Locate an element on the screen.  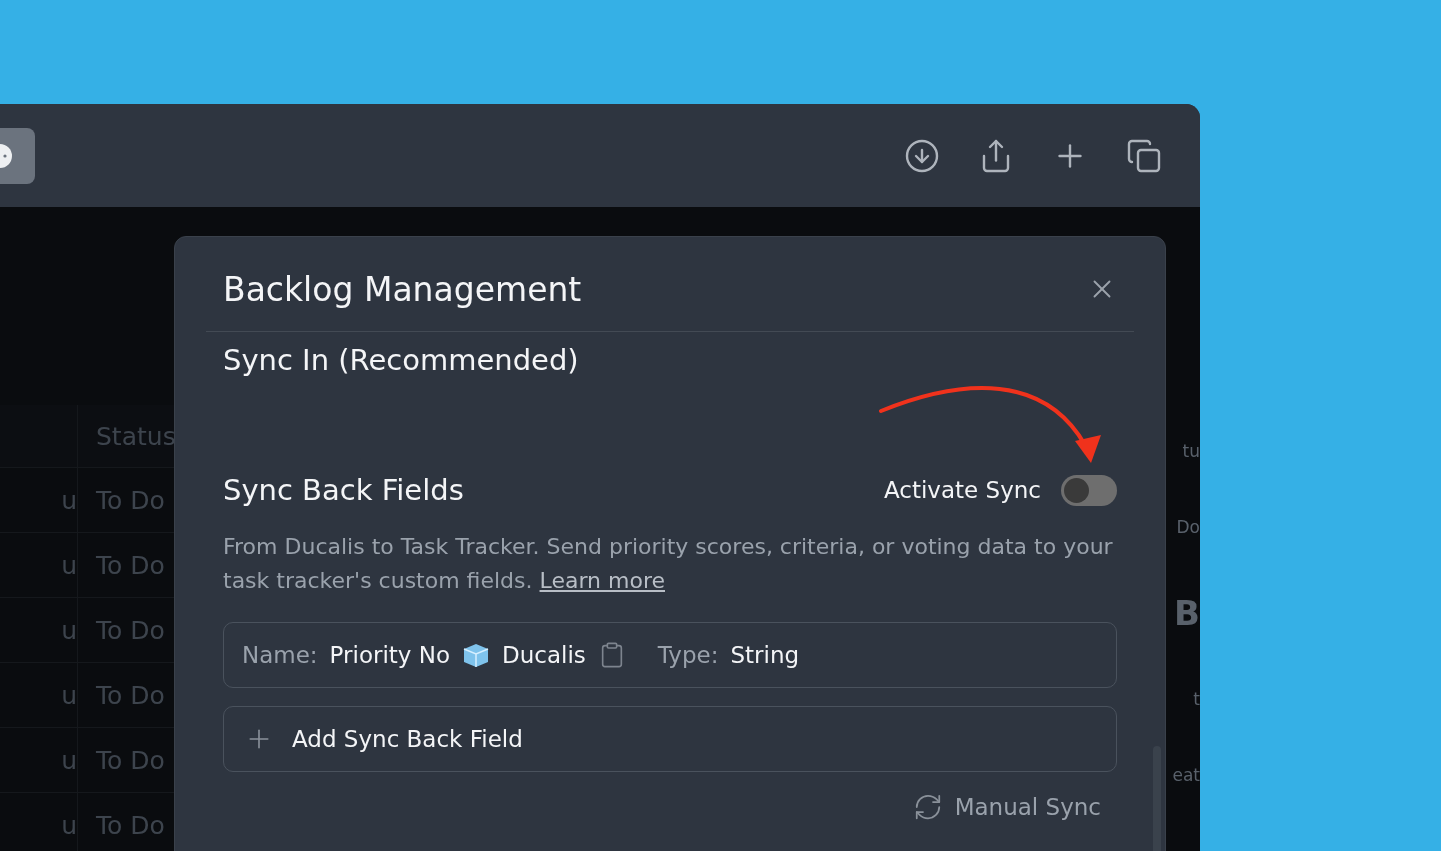
table-cell: tu is located at coordinates (1191, 451).